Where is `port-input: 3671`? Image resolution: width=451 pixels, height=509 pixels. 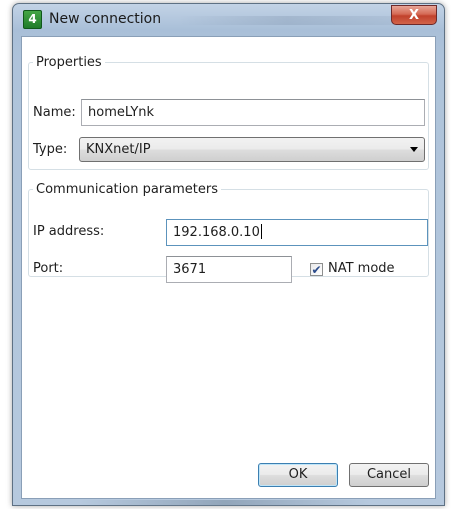
port-input: 3671 is located at coordinates (229, 269).